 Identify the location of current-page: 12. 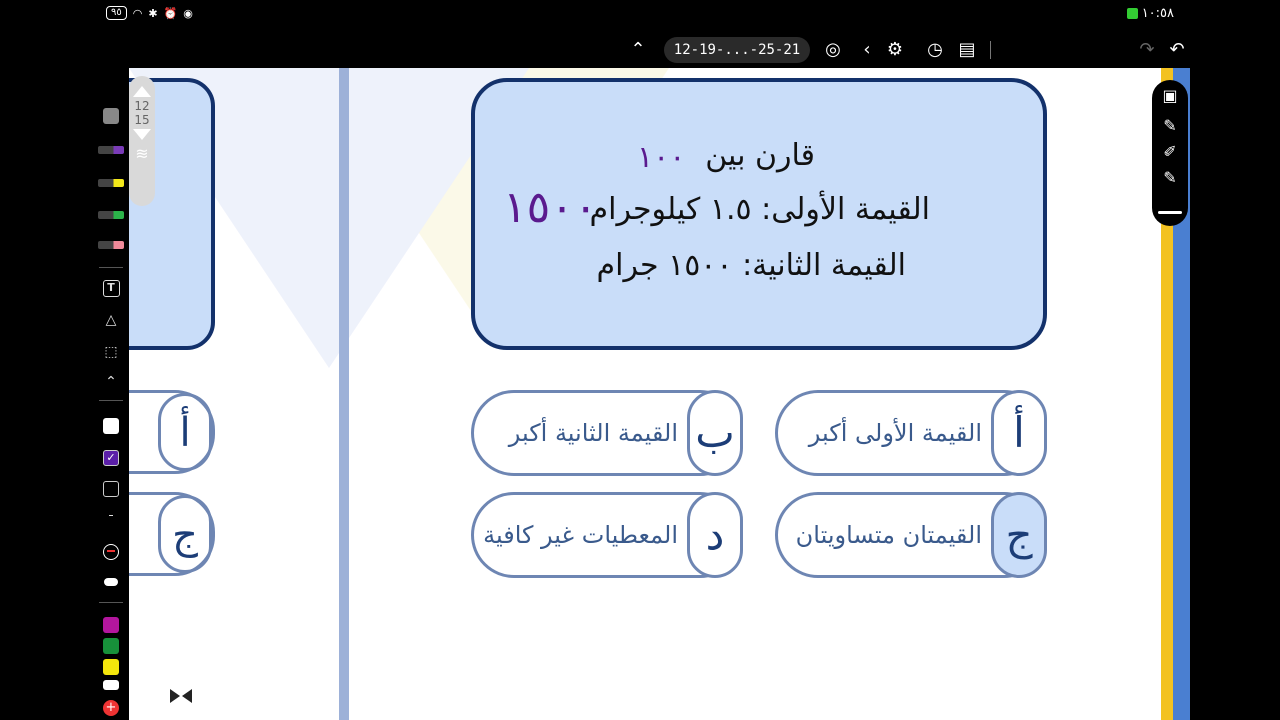
(142, 106).